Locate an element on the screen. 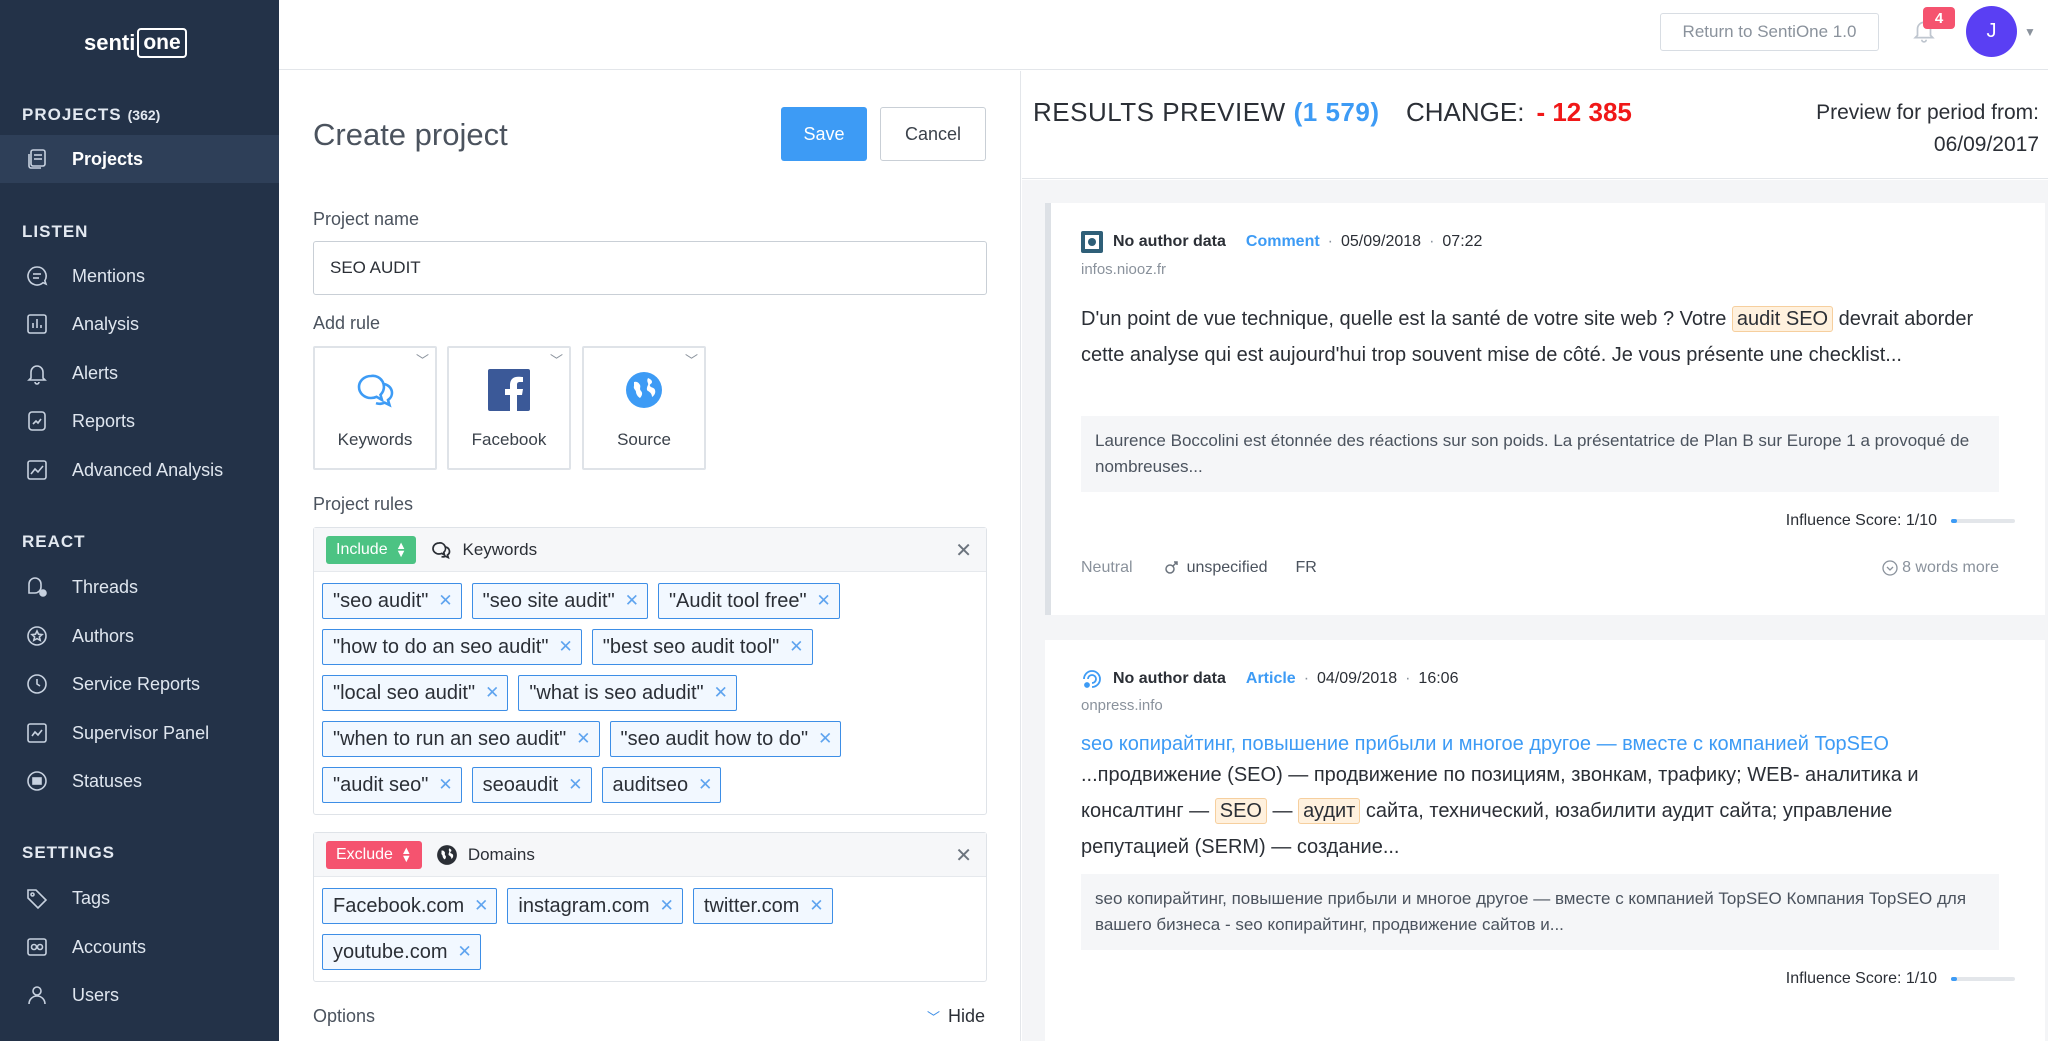 This screenshot has width=2048, height=1041. sidebar-item-reports: Reports is located at coordinates (139, 421).